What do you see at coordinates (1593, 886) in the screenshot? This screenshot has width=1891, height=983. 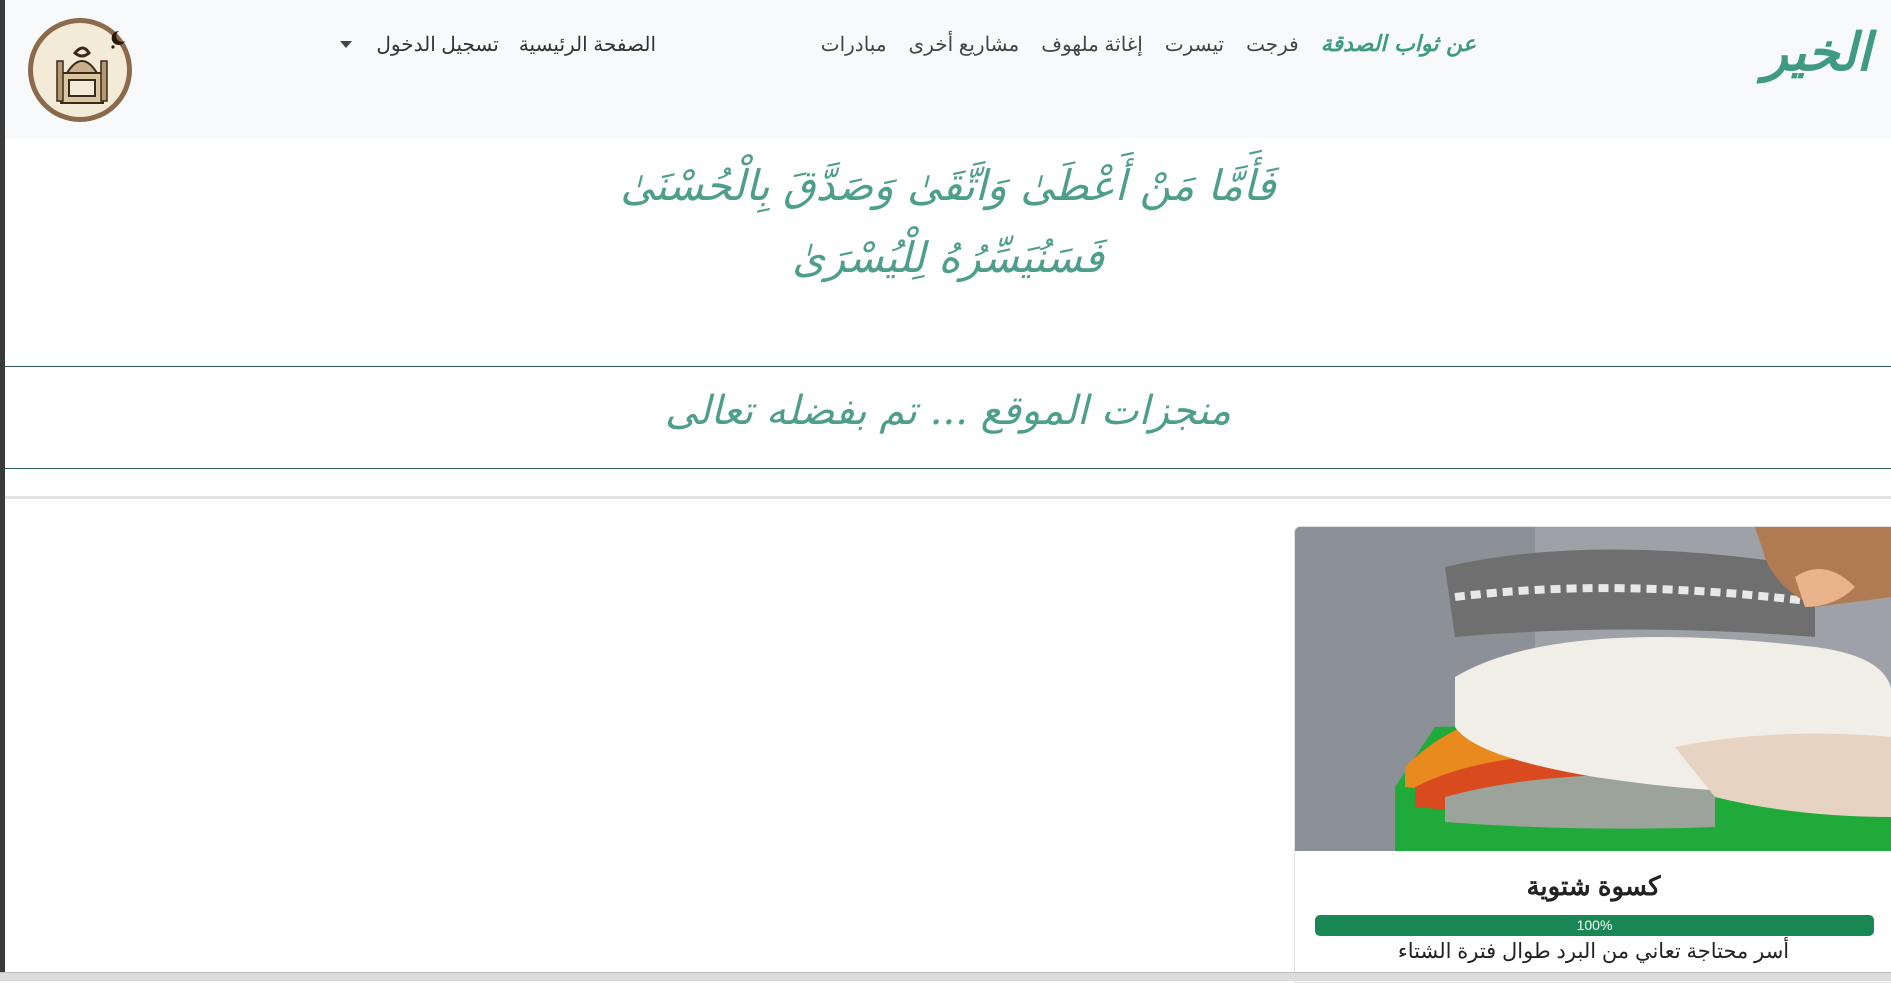 I see `card-title: كسوة شتوية` at bounding box center [1593, 886].